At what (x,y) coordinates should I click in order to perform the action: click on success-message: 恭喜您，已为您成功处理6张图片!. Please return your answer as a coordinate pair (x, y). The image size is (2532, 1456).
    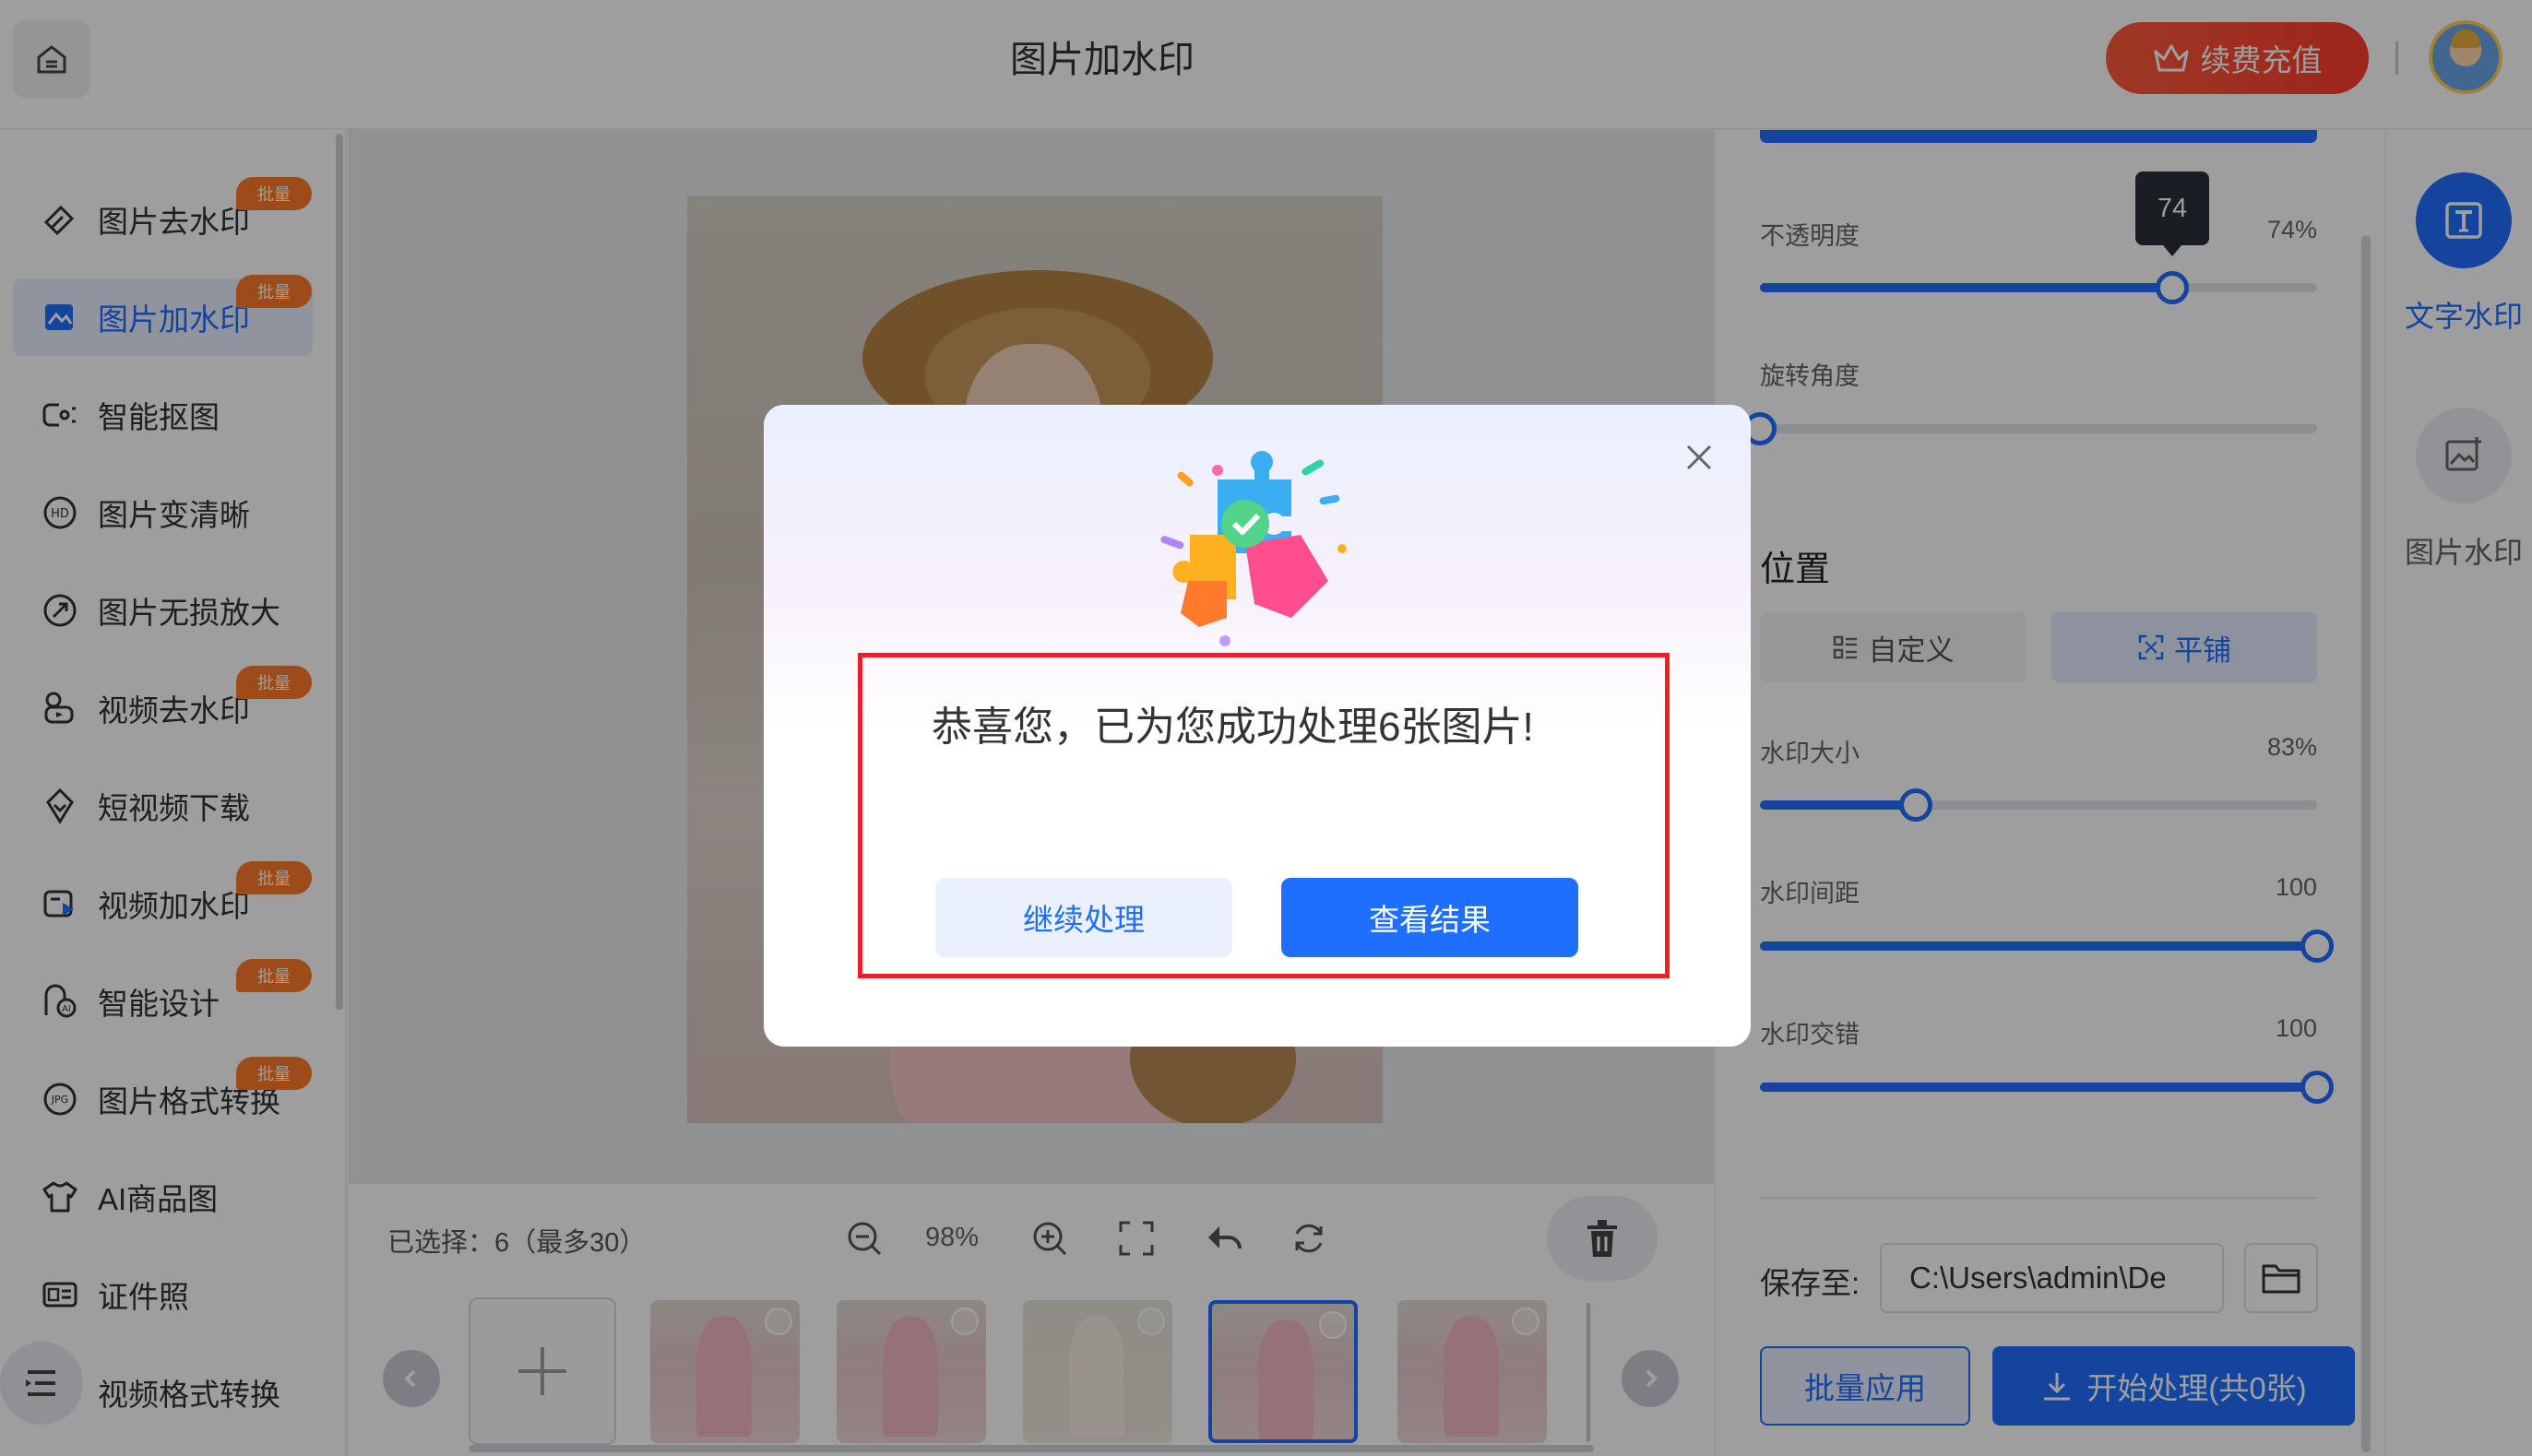
    Looking at the image, I should click on (1233, 727).